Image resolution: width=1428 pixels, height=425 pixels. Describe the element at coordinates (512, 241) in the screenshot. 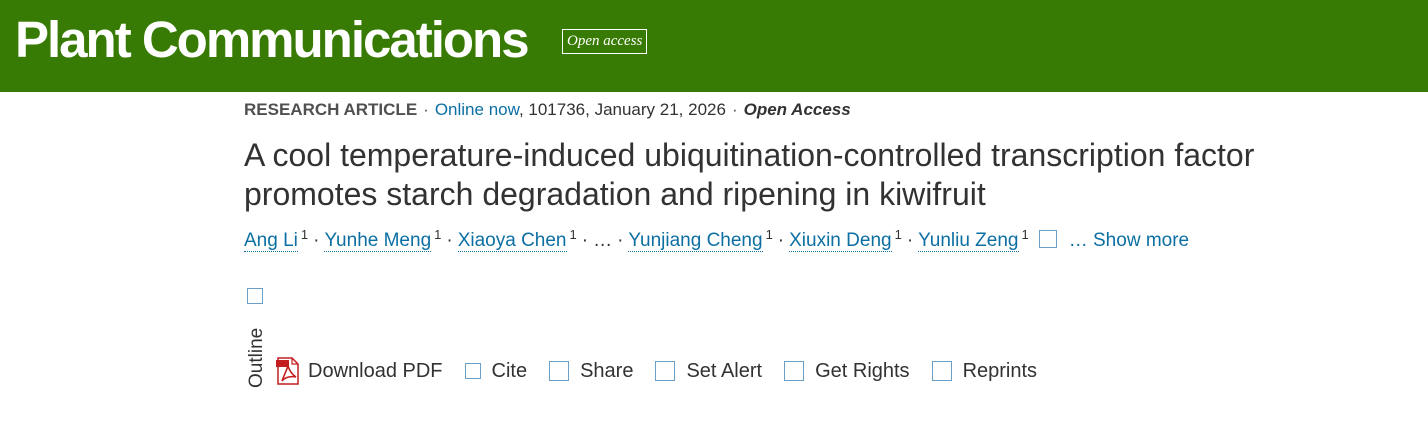

I see `author-link: Xiaoya Chen` at that location.